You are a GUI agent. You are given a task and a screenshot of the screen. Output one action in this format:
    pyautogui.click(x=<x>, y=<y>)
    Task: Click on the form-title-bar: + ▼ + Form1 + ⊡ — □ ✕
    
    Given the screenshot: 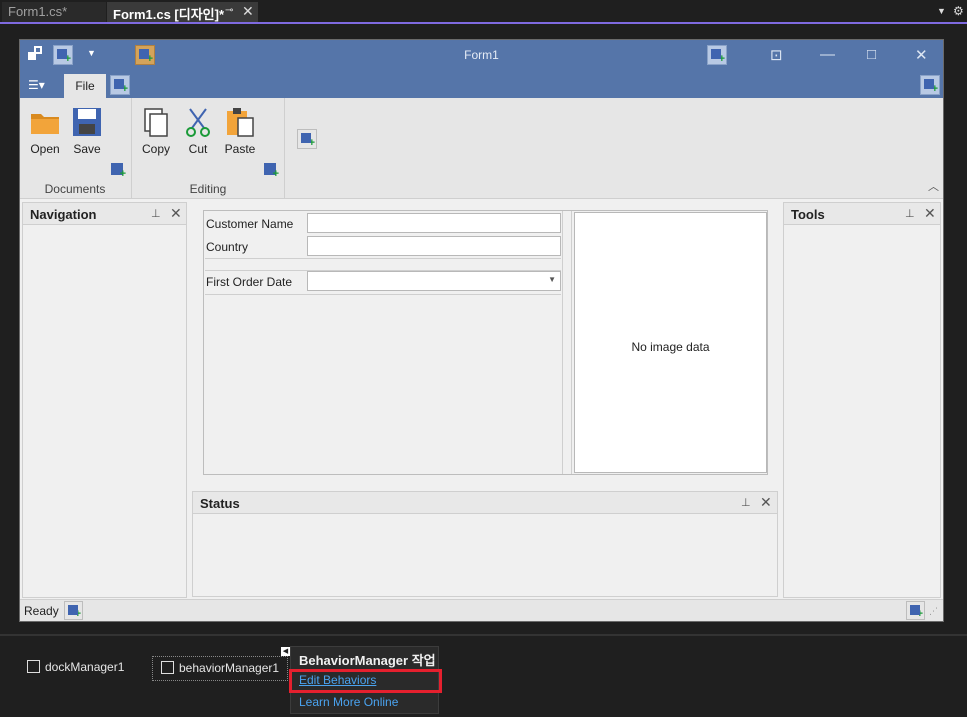 What is the action you would take?
    pyautogui.click(x=481, y=55)
    